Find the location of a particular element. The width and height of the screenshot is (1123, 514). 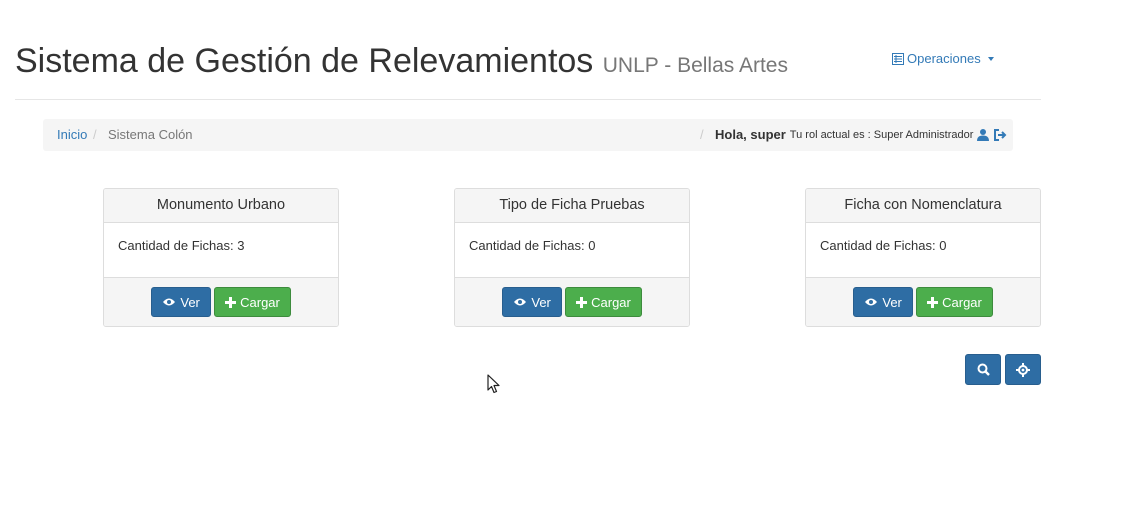

card-title: Ficha con Nomenclatura is located at coordinates (923, 206).